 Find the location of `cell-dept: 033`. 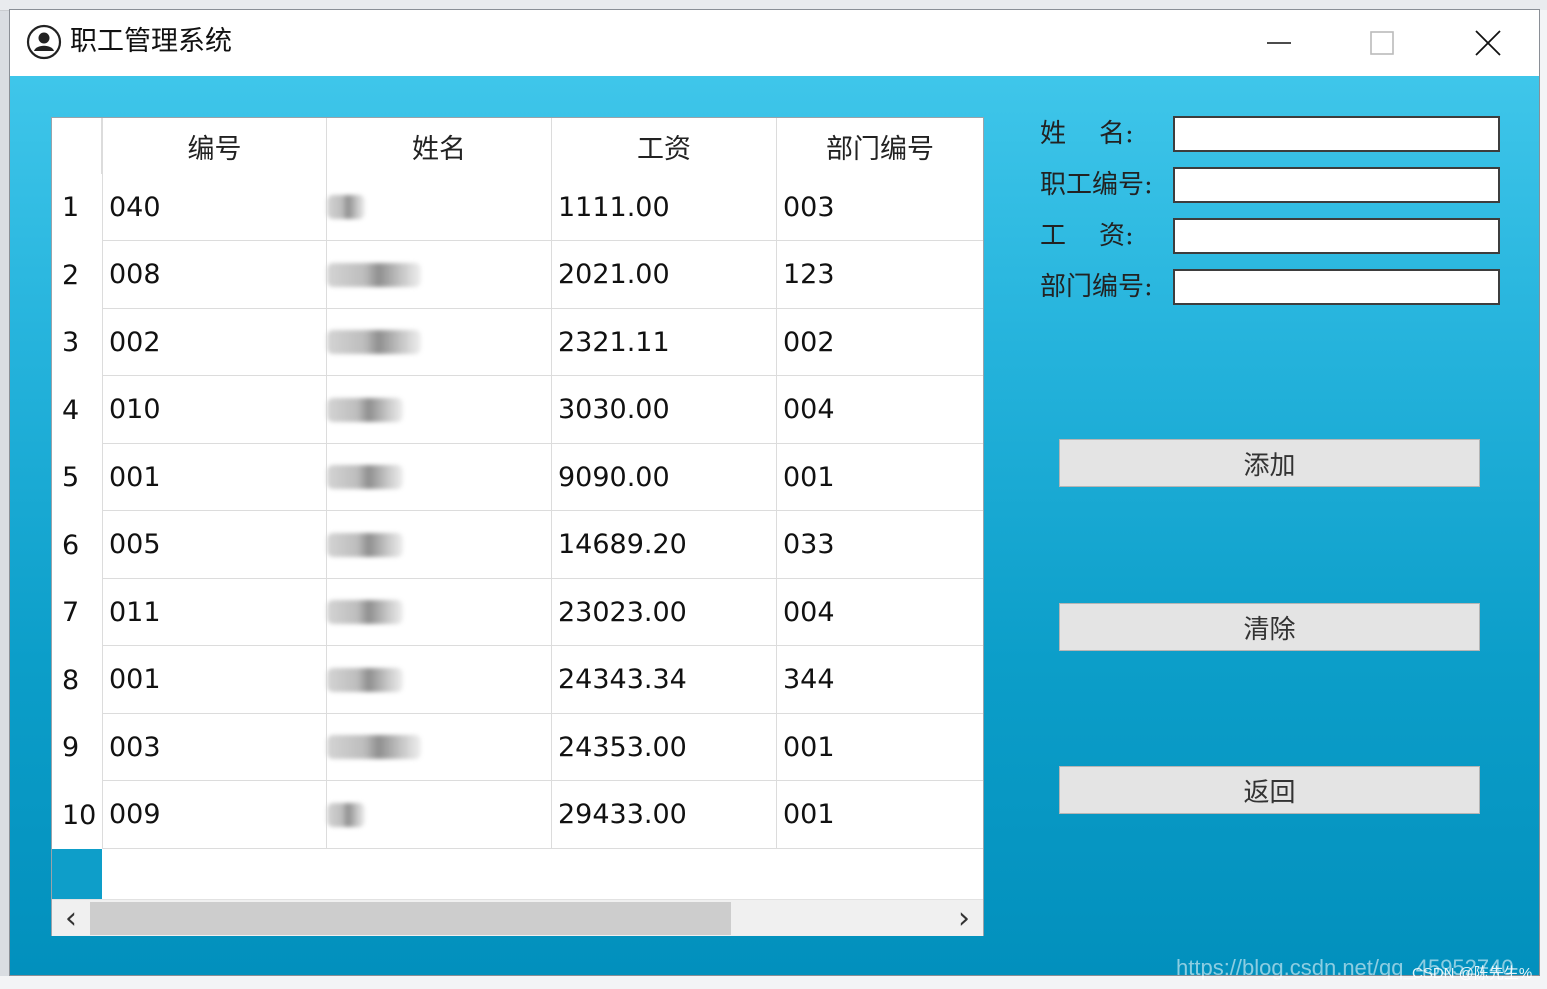

cell-dept: 033 is located at coordinates (880, 545).